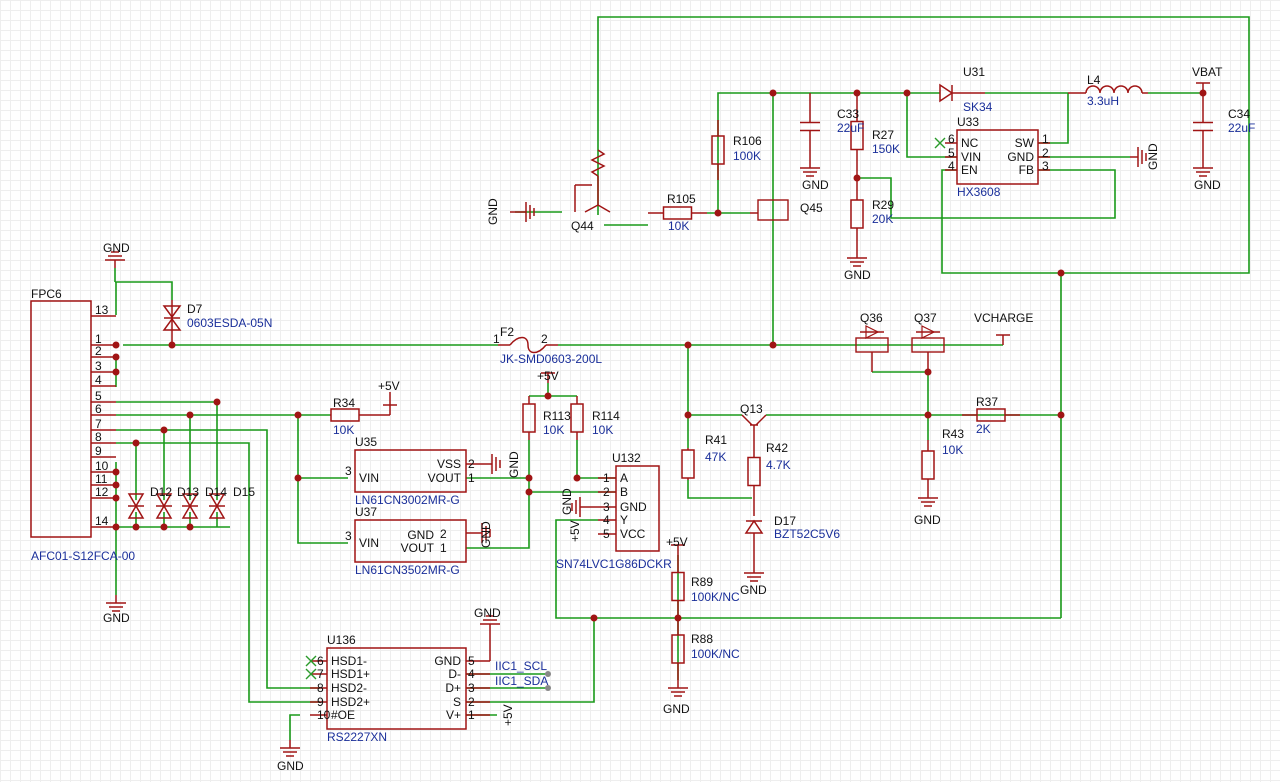 This screenshot has width=1280, height=782. What do you see at coordinates (946, 93) in the screenshot?
I see `u31-symbol` at bounding box center [946, 93].